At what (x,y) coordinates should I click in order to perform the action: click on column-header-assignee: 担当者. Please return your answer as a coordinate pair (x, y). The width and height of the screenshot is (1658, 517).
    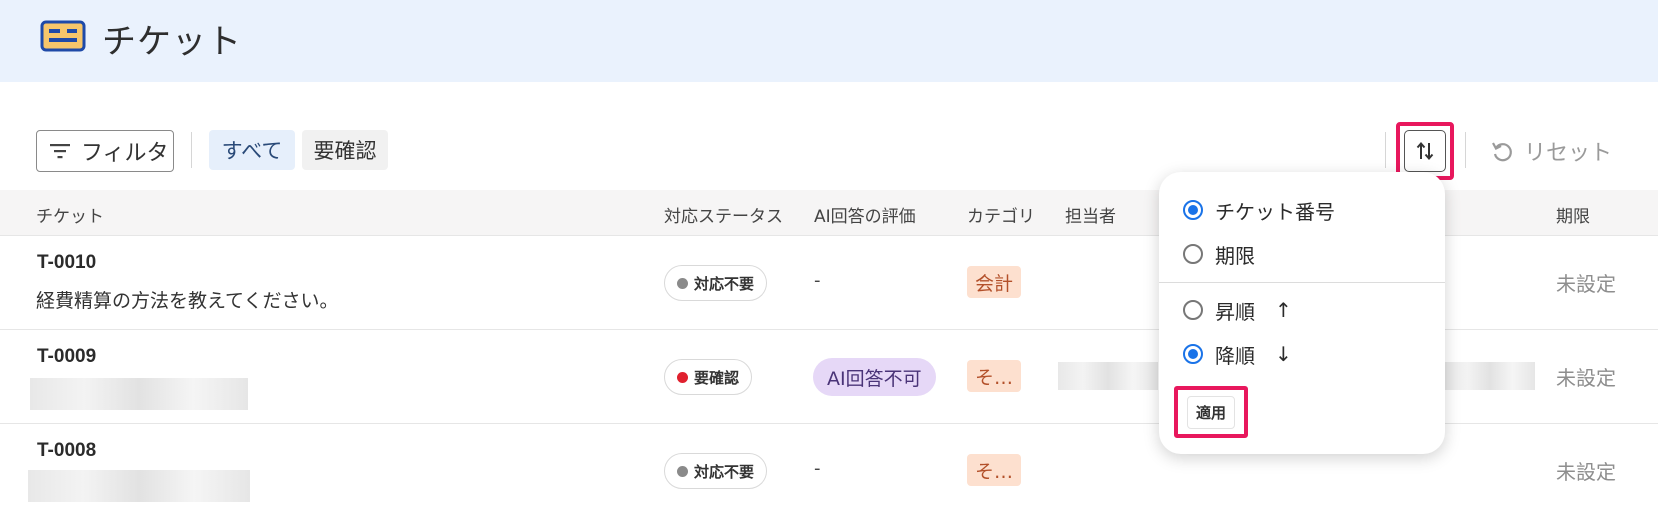
    Looking at the image, I should click on (1090, 214).